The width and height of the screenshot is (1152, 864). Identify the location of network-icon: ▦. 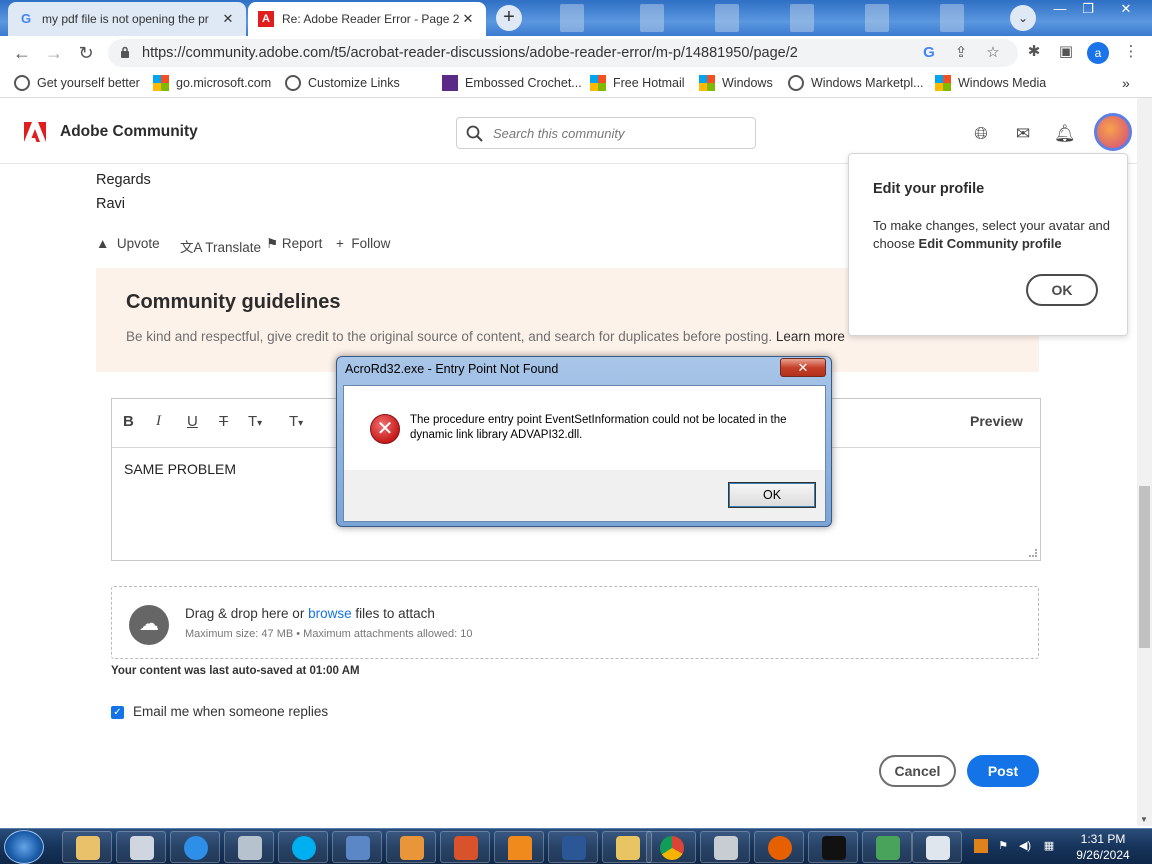
(1049, 846).